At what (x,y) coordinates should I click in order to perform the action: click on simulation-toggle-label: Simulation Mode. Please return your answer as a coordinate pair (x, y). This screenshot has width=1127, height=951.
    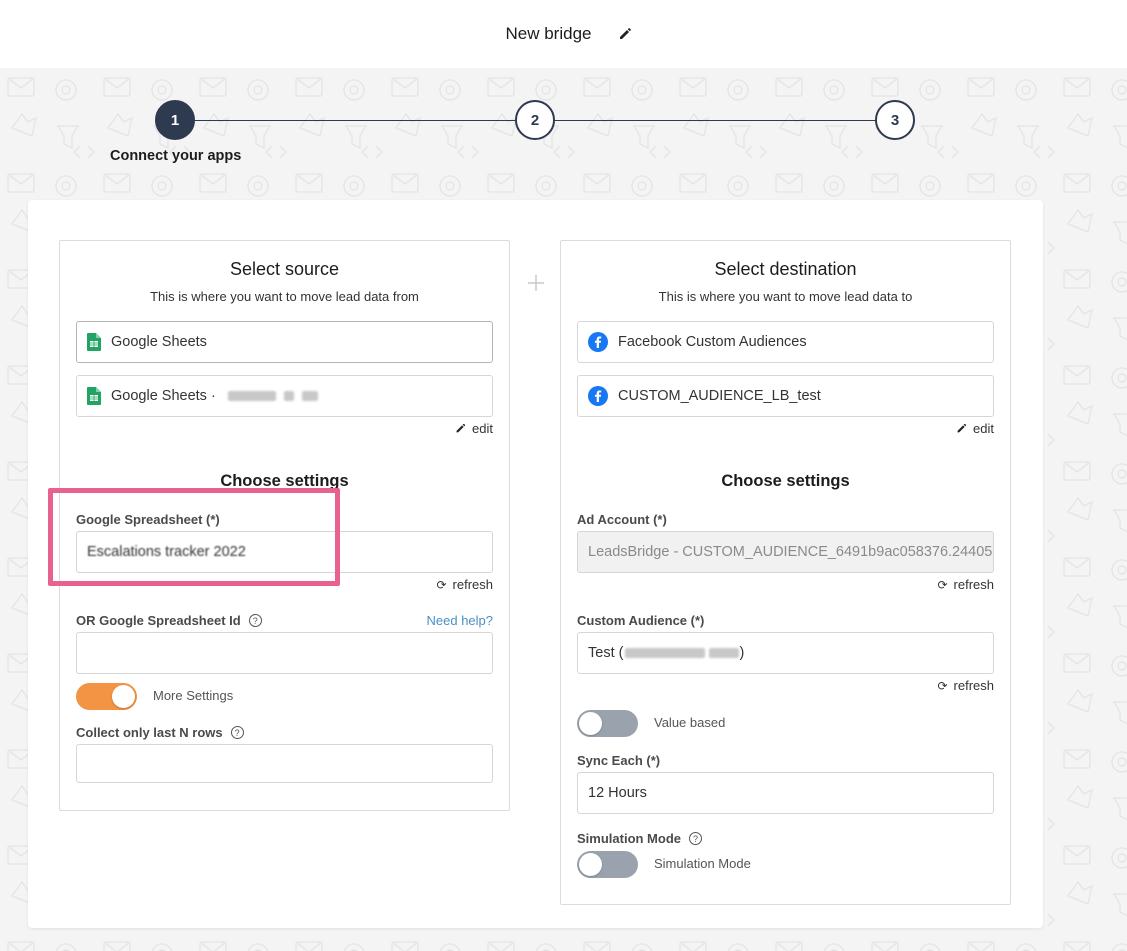
    Looking at the image, I should click on (702, 863).